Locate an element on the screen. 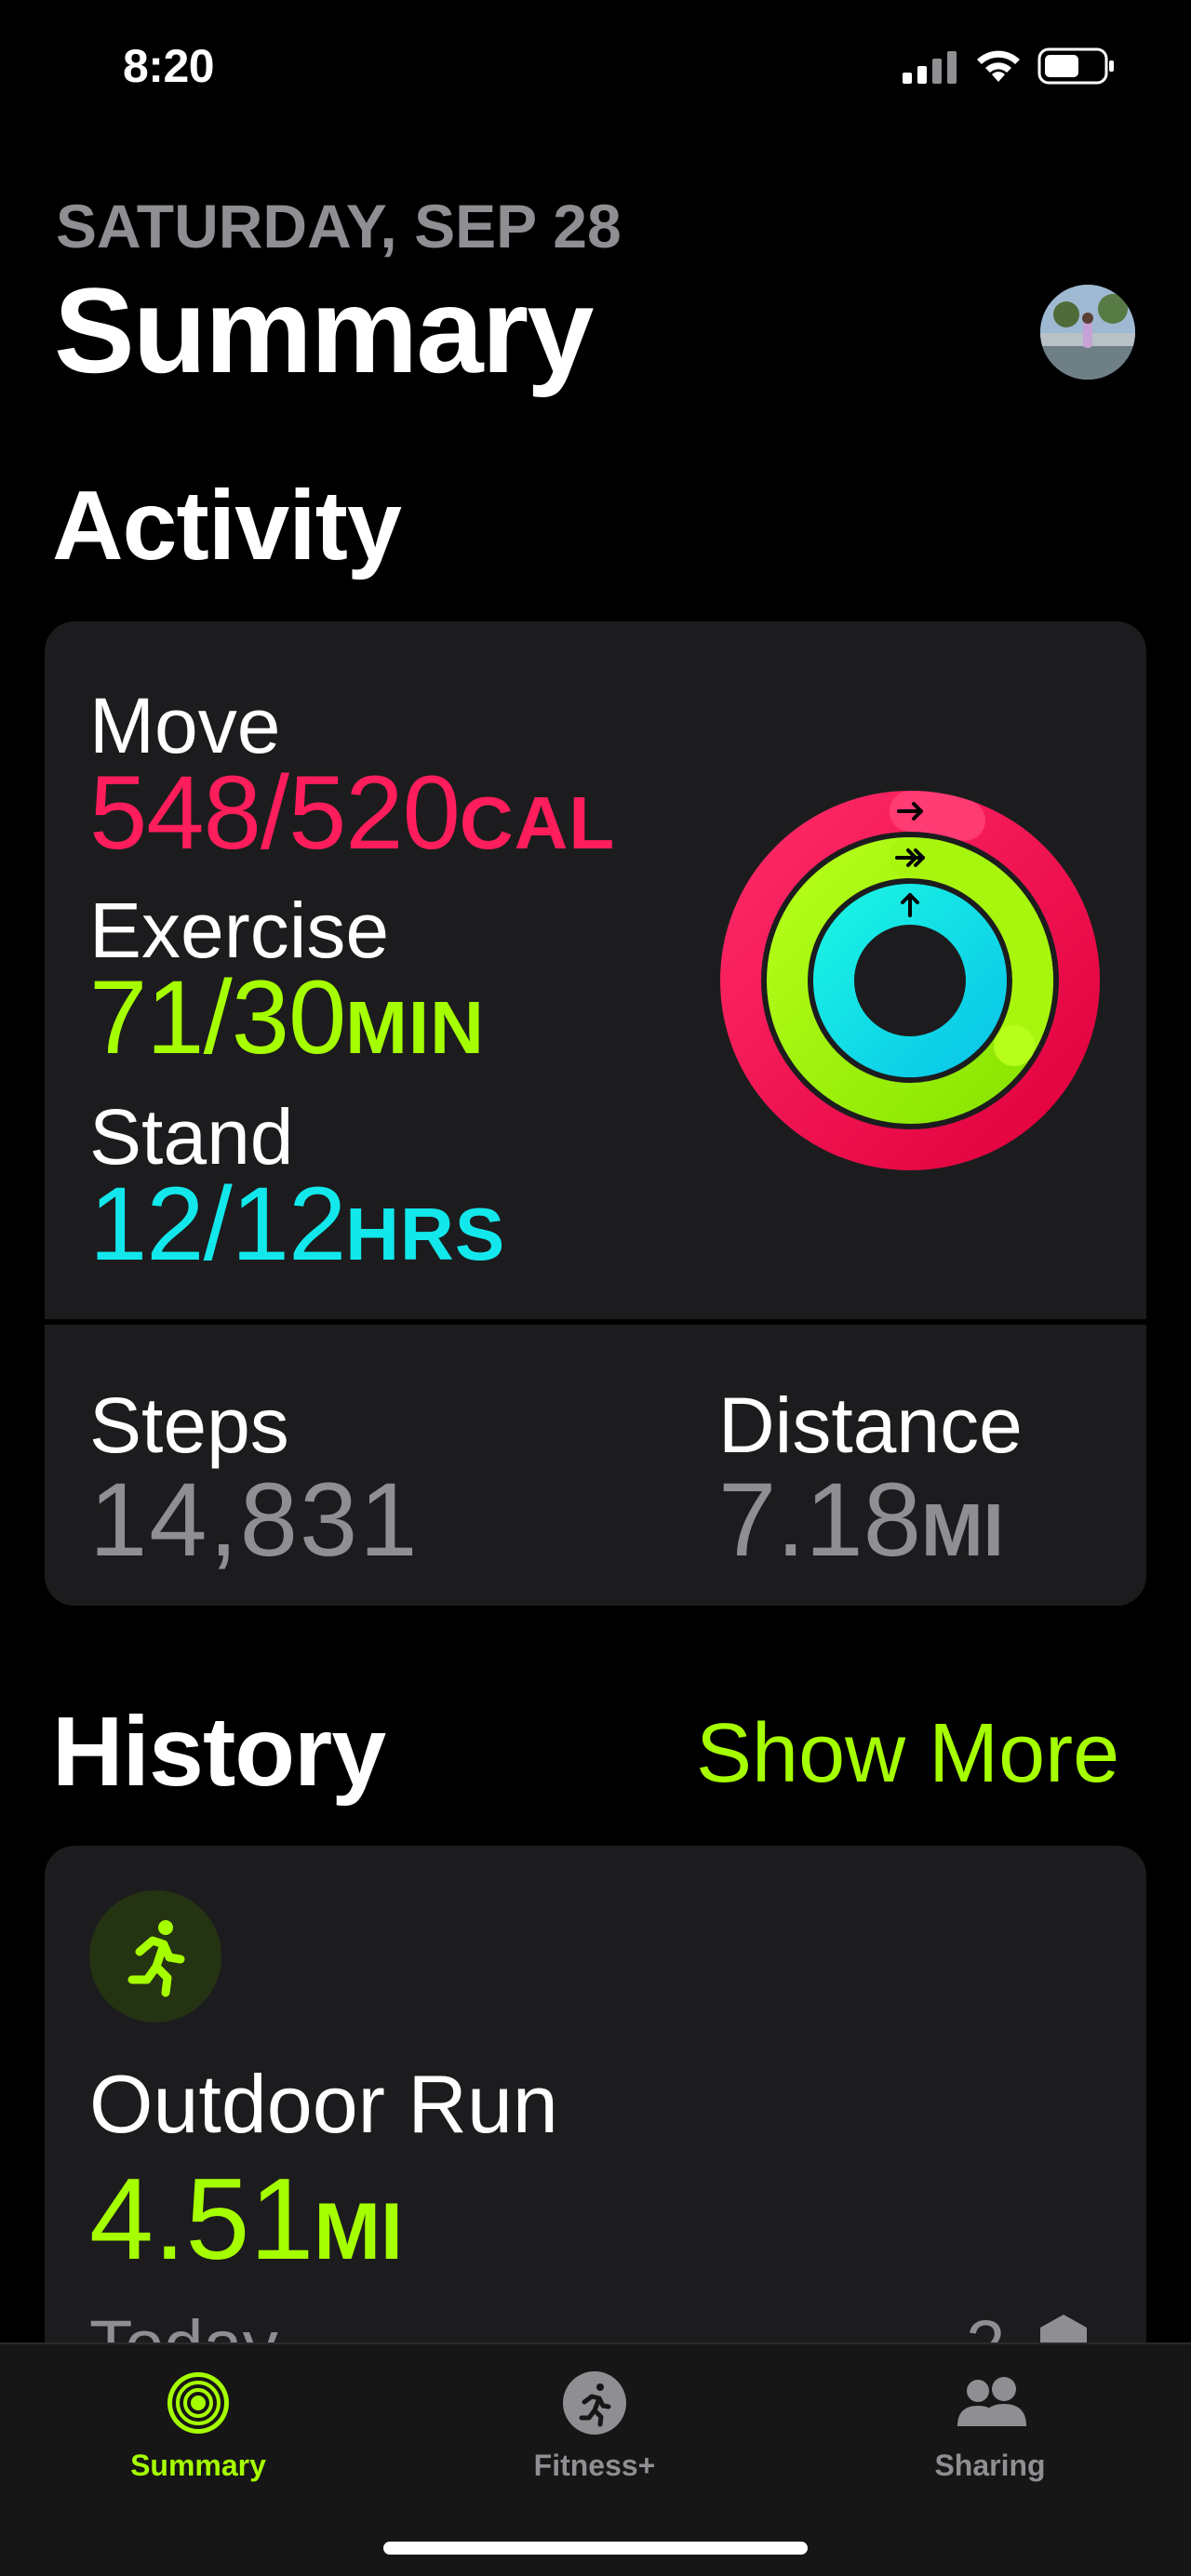 This screenshot has width=1191, height=2576. tab-summary: Summary is located at coordinates (198, 2418).